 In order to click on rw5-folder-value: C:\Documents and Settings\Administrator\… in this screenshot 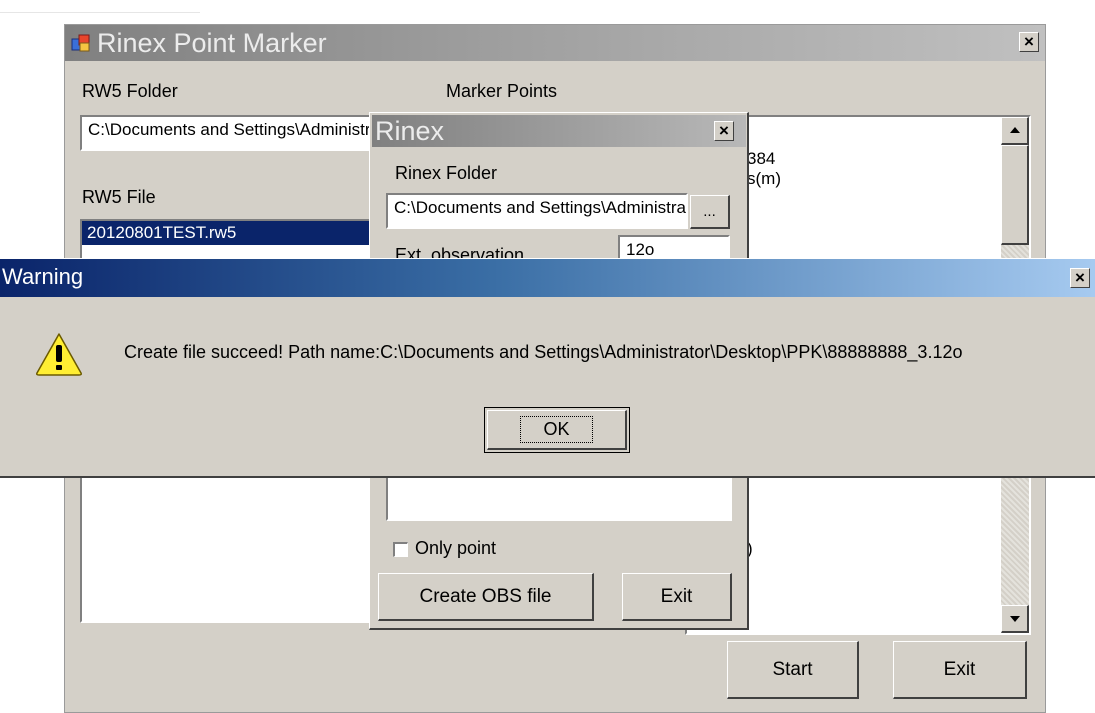, I will do `click(233, 129)`.